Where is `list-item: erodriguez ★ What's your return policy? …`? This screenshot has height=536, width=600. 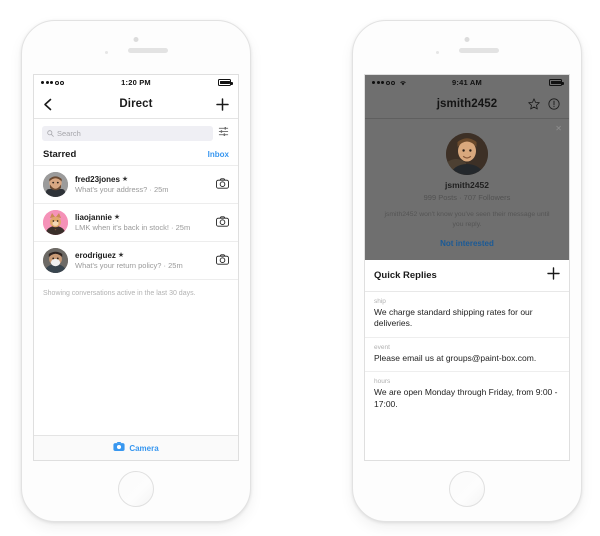 list-item: erodriguez ★ What's your return policy? … is located at coordinates (136, 260).